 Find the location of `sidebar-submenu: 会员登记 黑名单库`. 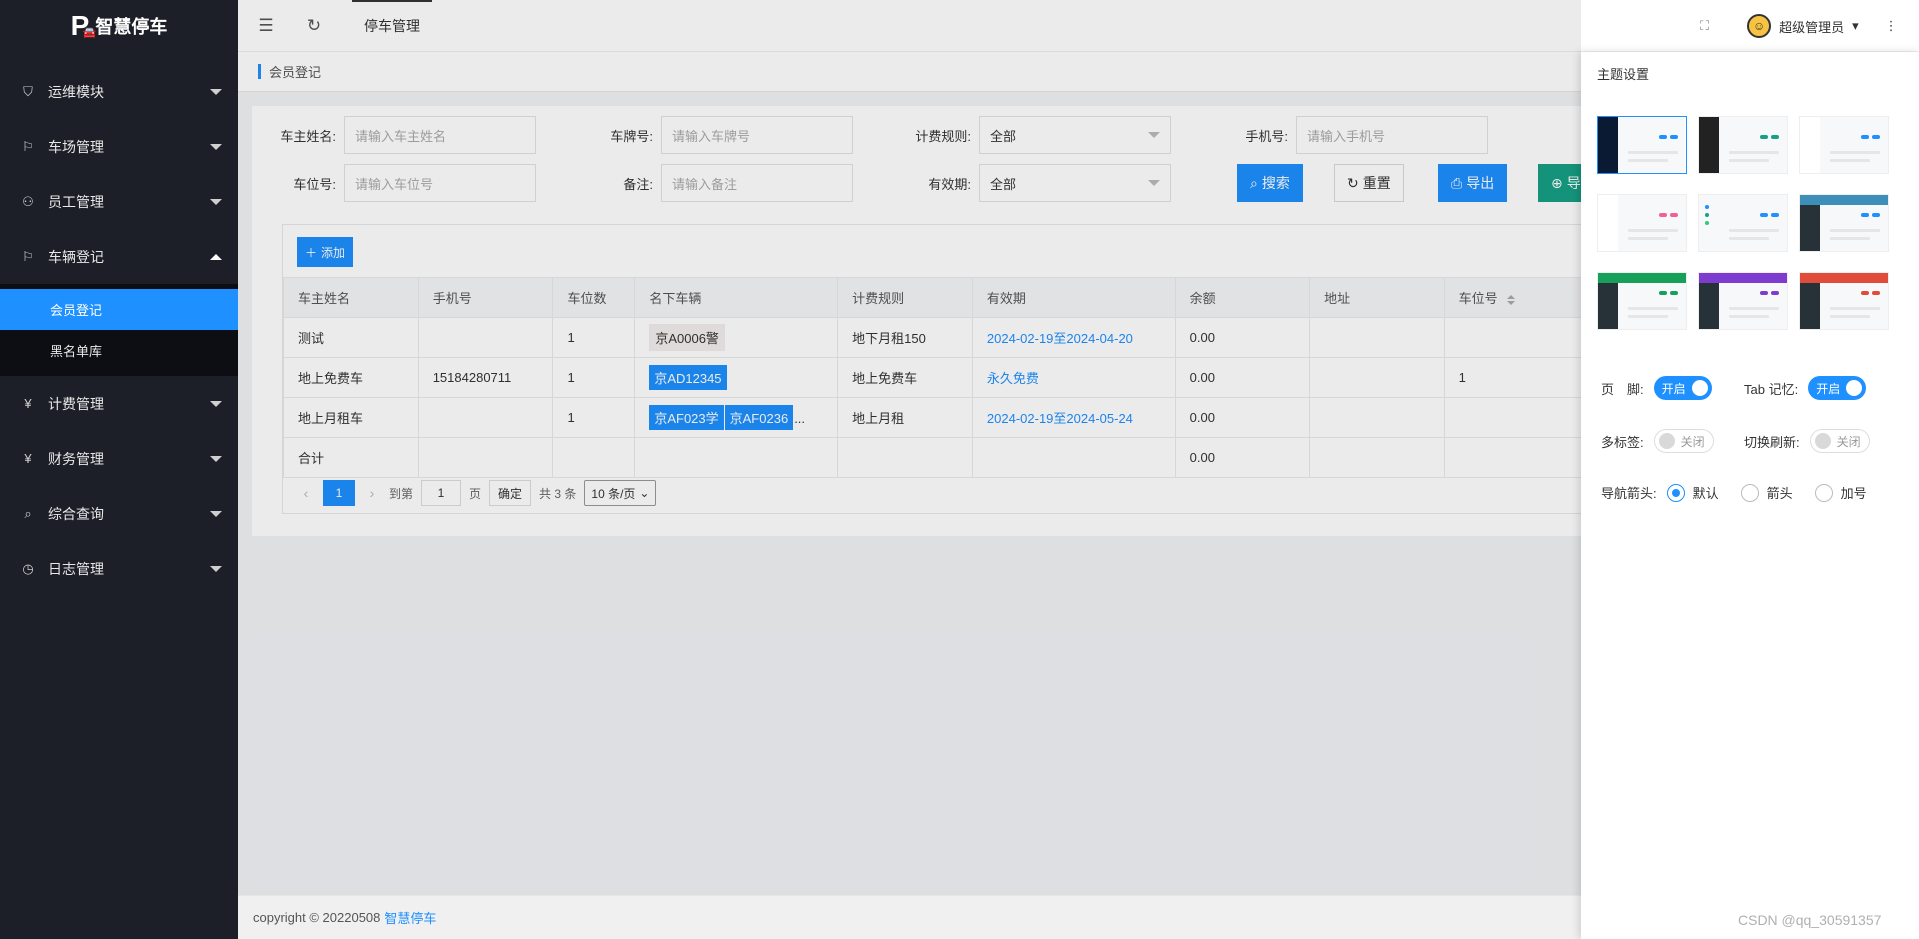

sidebar-submenu: 会员登记 黑名单库 is located at coordinates (119, 330).